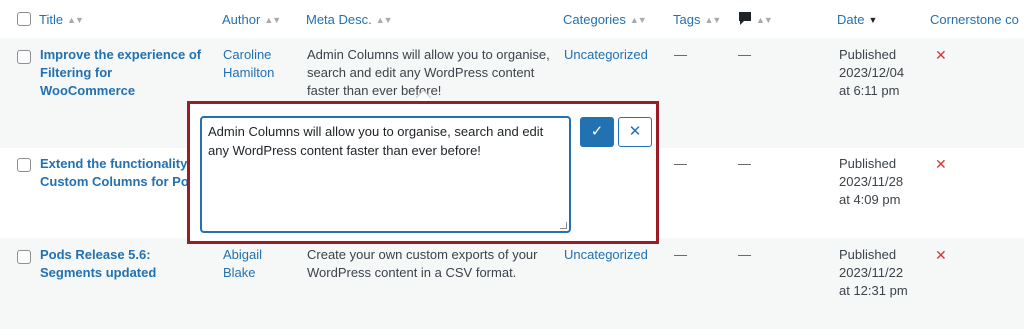 The width and height of the screenshot is (1024, 329). I want to click on close-icon: ✕, so click(635, 131).